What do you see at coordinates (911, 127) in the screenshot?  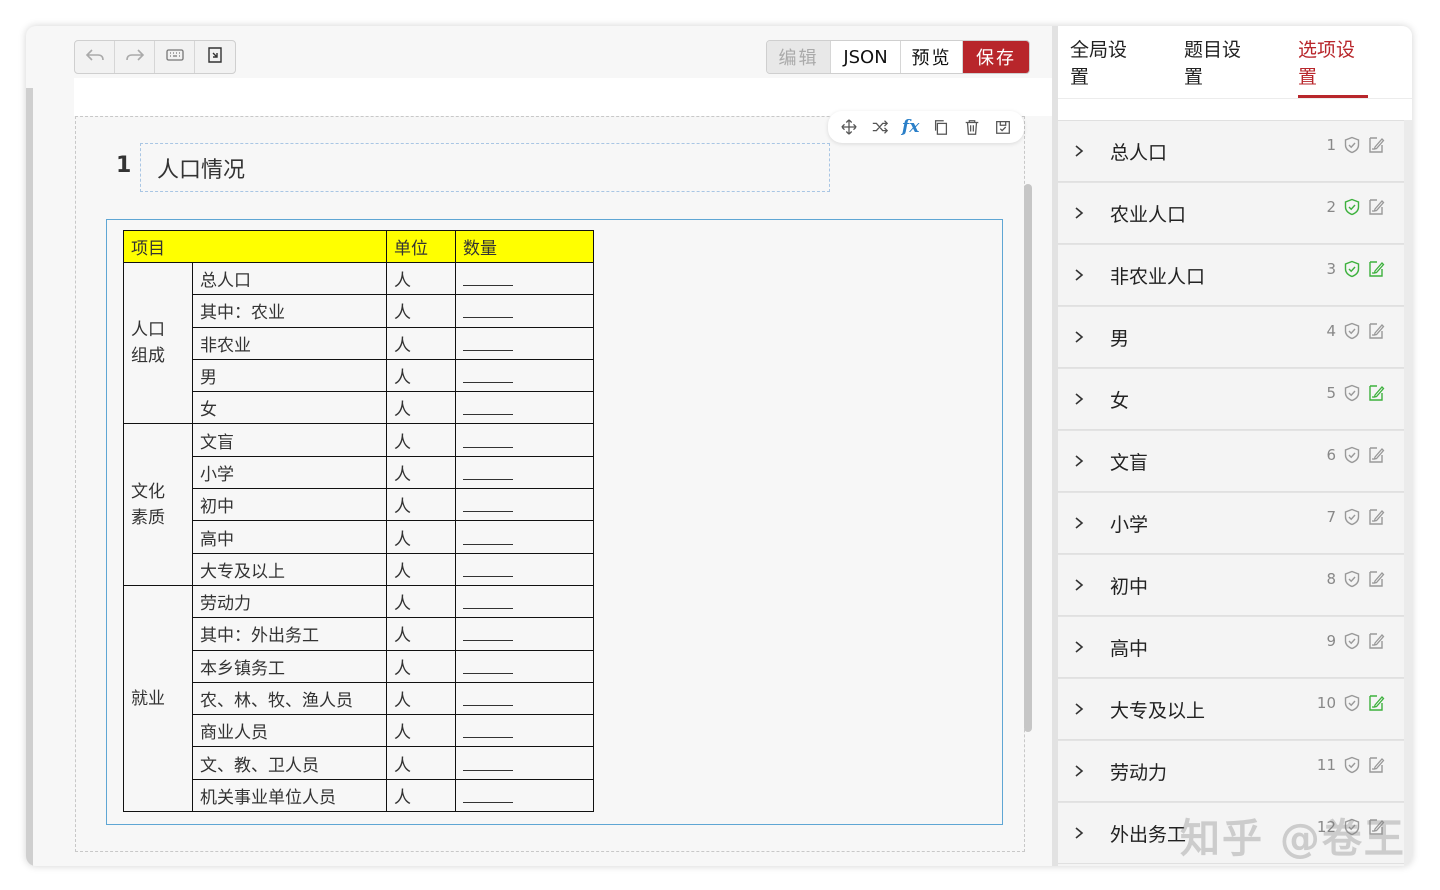 I see `fx-icon: fx` at bounding box center [911, 127].